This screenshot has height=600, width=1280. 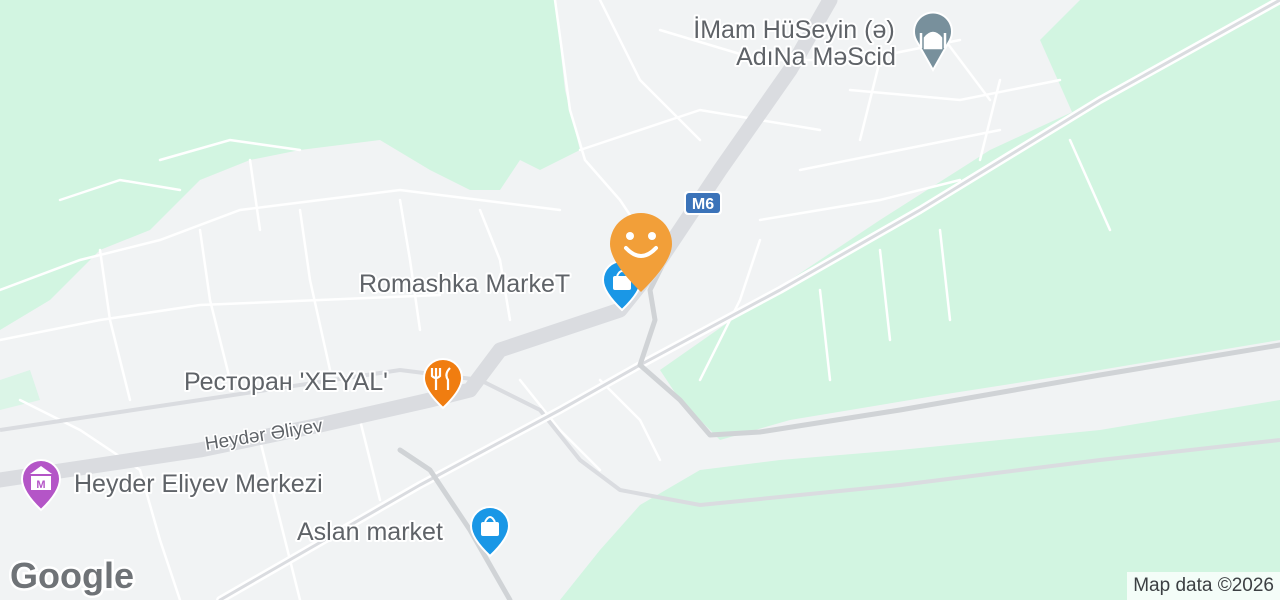 What do you see at coordinates (1203, 586) in the screenshot?
I see `map-attribution: Map data ©2026` at bounding box center [1203, 586].